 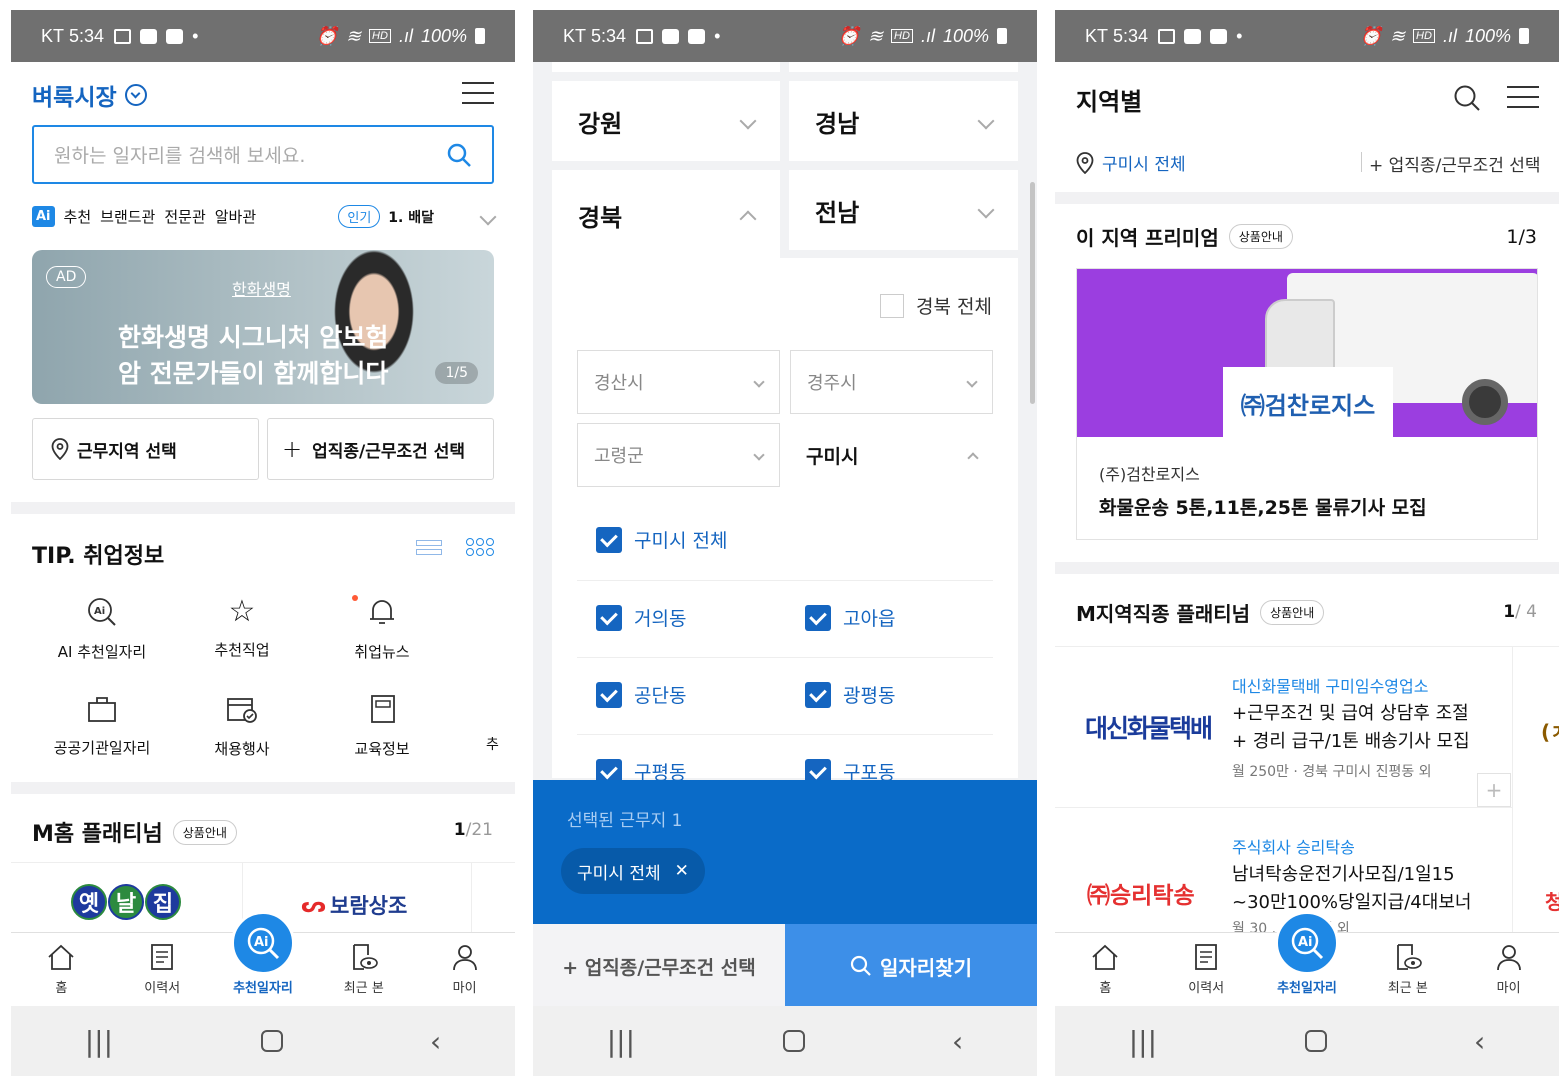 What do you see at coordinates (891, 455) in the screenshot?
I see `city-gumi: 구미시` at bounding box center [891, 455].